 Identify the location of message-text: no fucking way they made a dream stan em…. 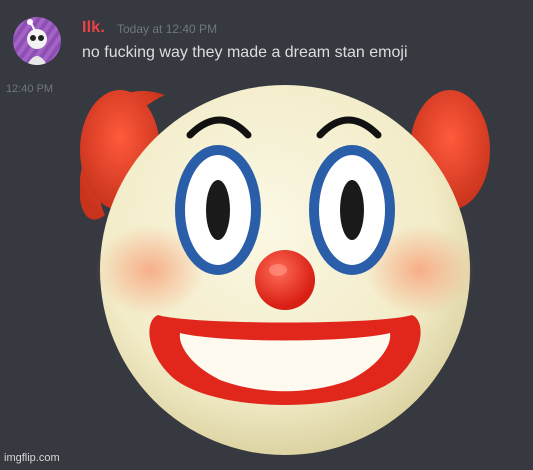
(245, 52).